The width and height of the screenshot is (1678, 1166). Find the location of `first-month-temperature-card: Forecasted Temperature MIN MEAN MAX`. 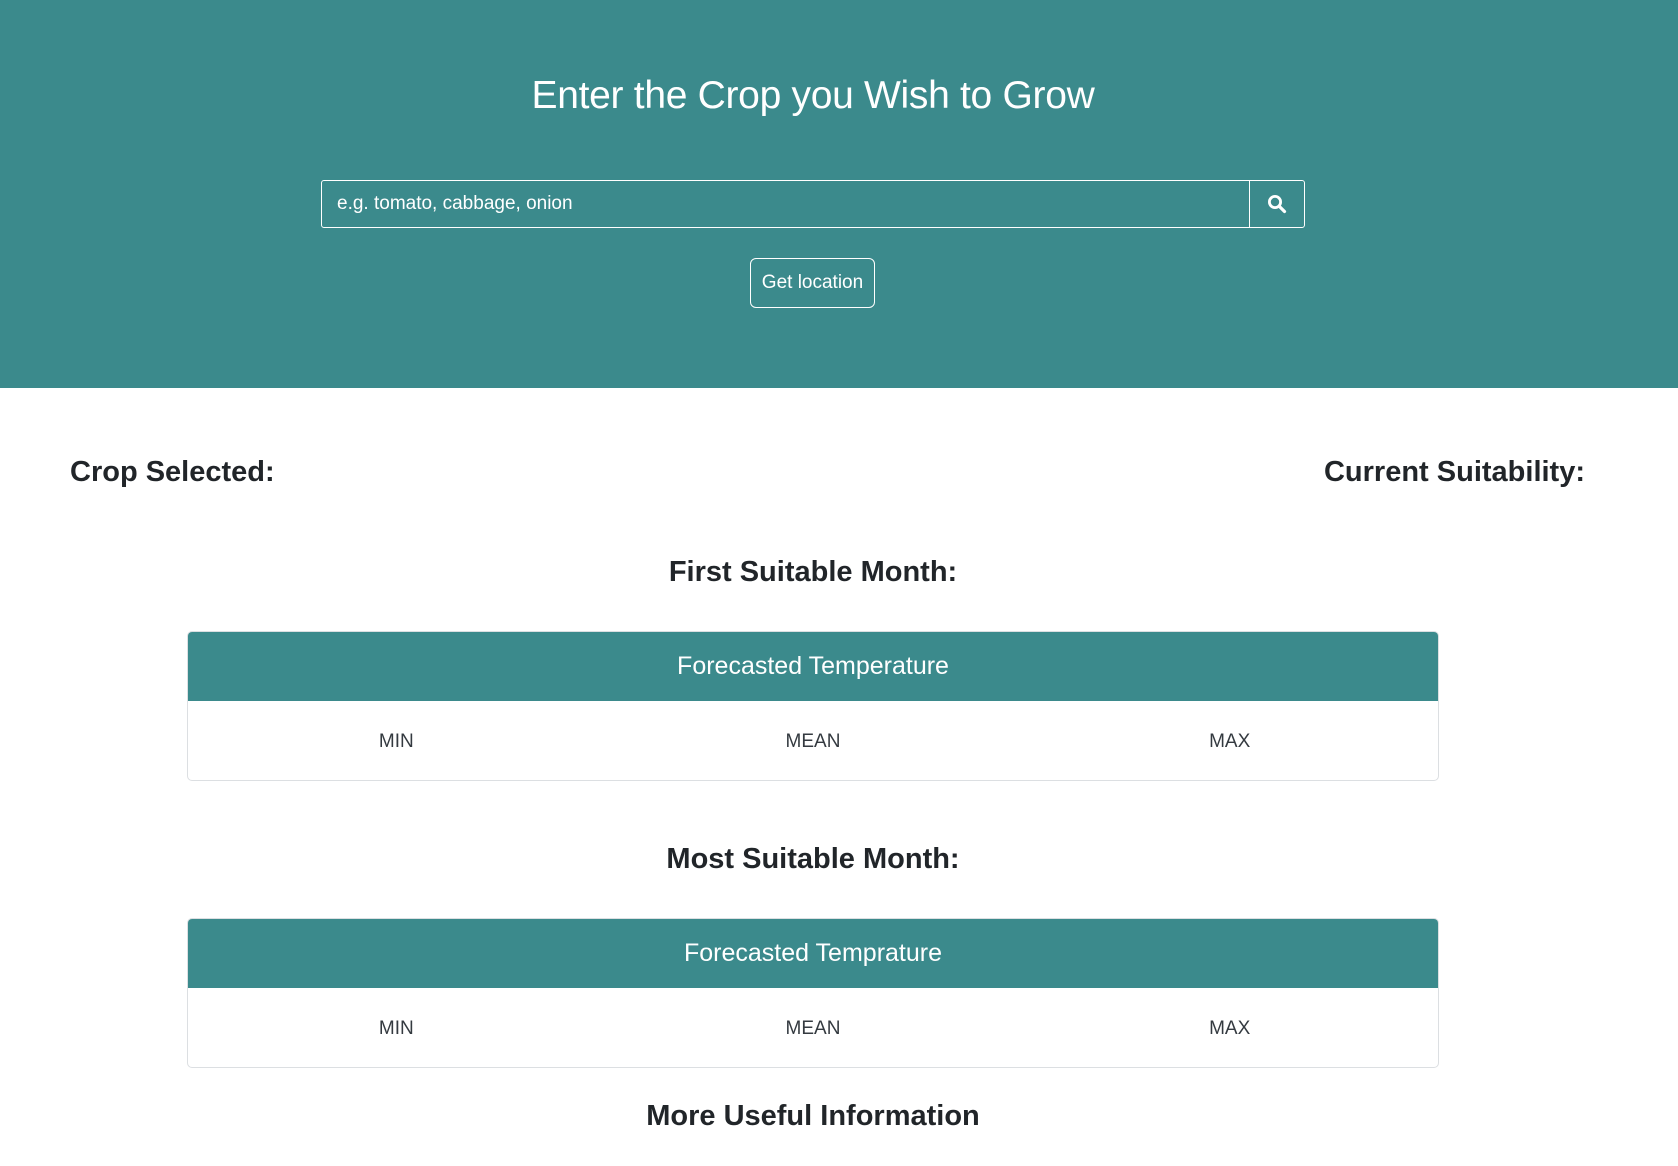

first-month-temperature-card: Forecasted Temperature MIN MEAN MAX is located at coordinates (813, 706).